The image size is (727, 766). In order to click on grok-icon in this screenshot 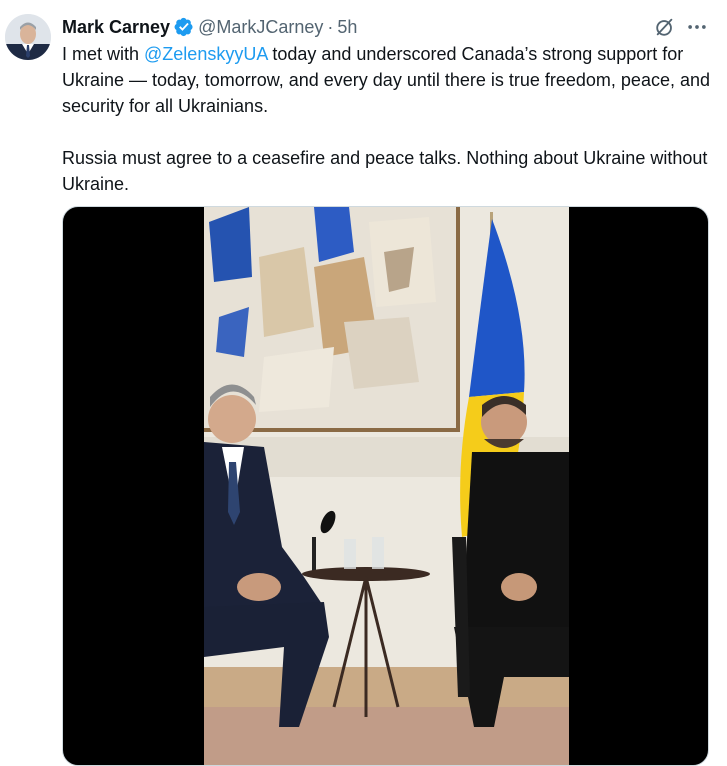, I will do `click(664, 27)`.